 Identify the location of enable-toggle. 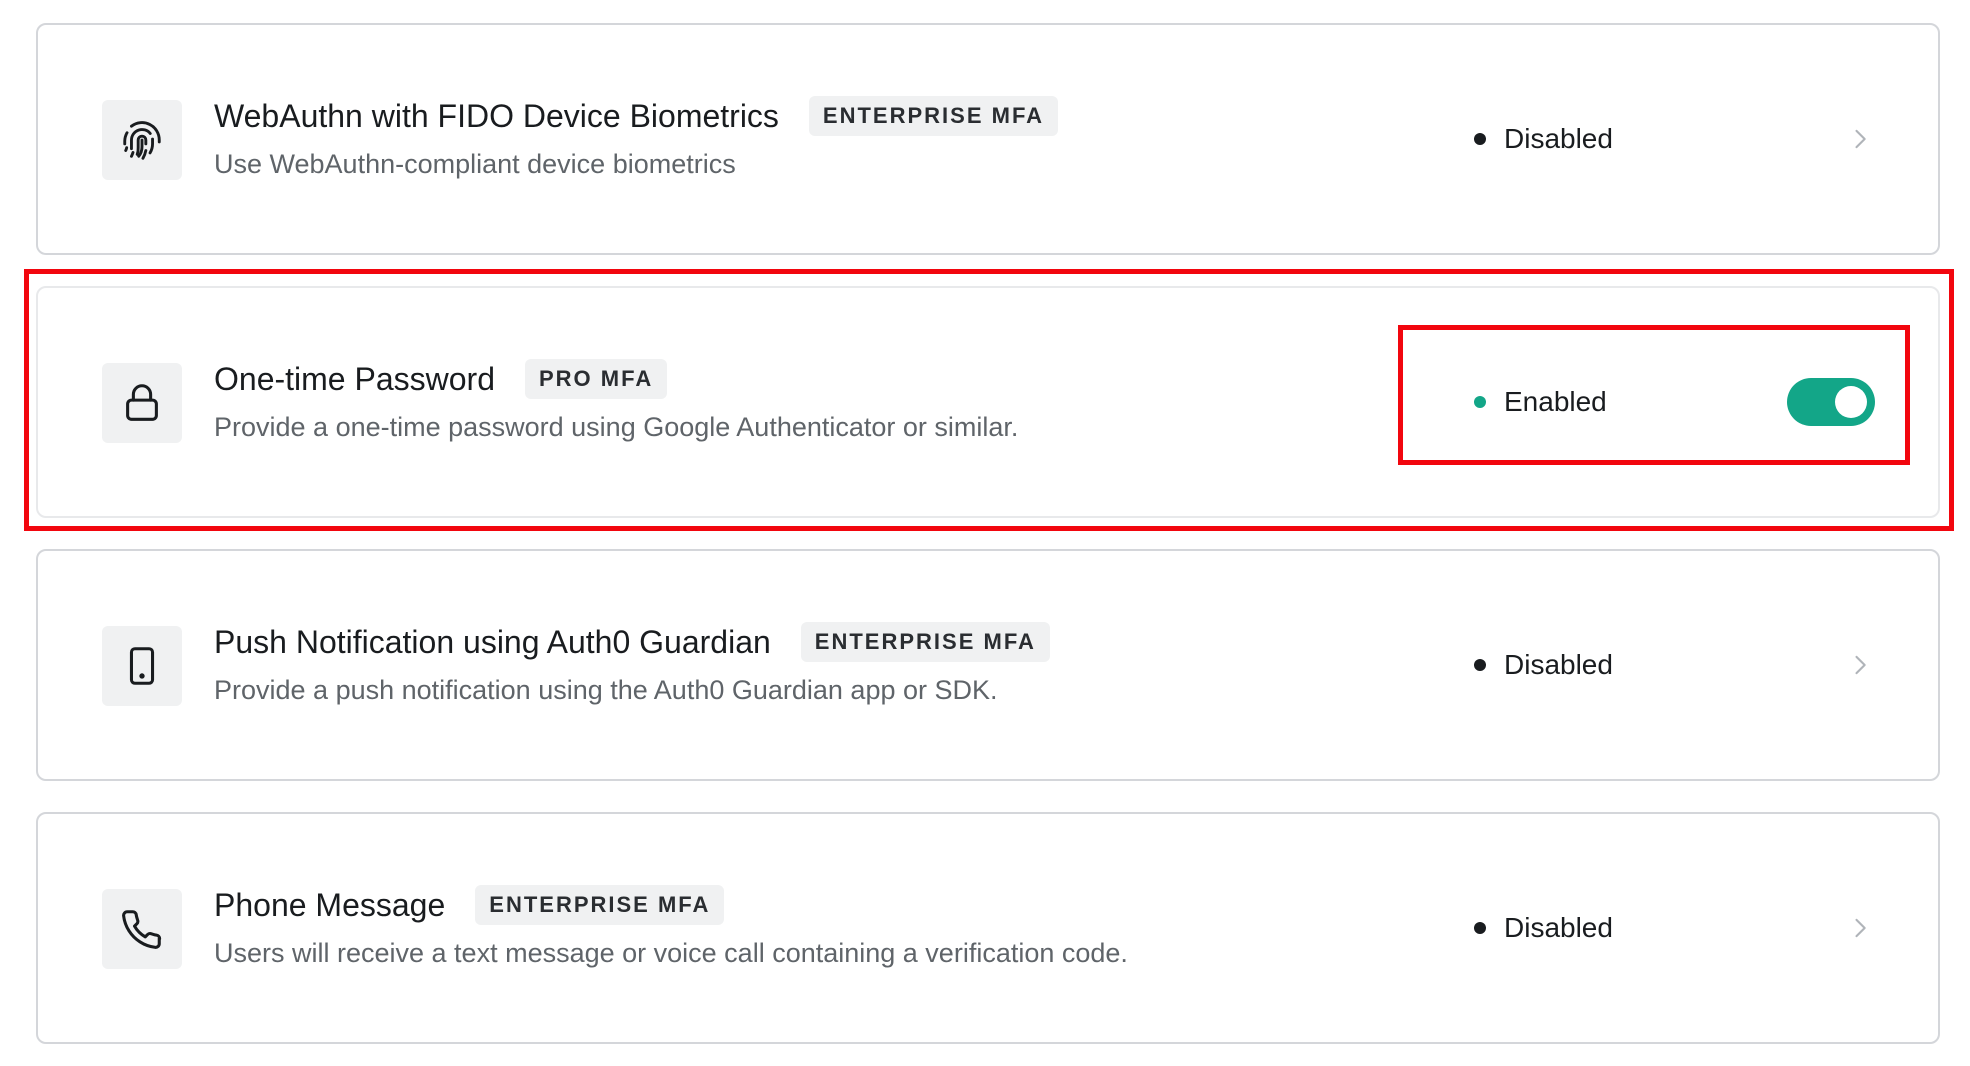
(1831, 402).